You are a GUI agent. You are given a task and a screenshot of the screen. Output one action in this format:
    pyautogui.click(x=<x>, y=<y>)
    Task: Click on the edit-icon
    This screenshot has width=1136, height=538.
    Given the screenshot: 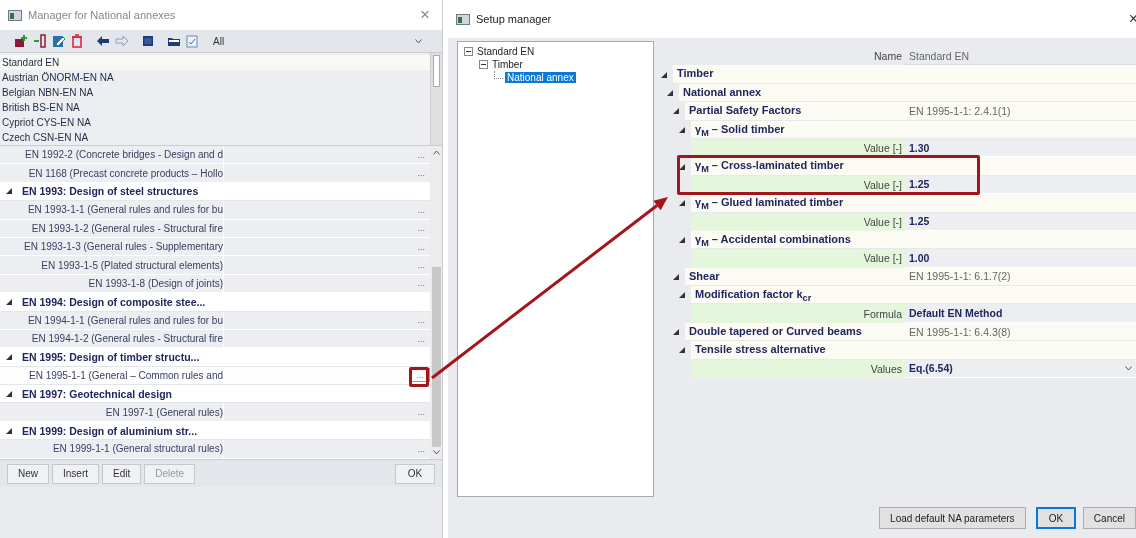 What is the action you would take?
    pyautogui.click(x=59, y=41)
    